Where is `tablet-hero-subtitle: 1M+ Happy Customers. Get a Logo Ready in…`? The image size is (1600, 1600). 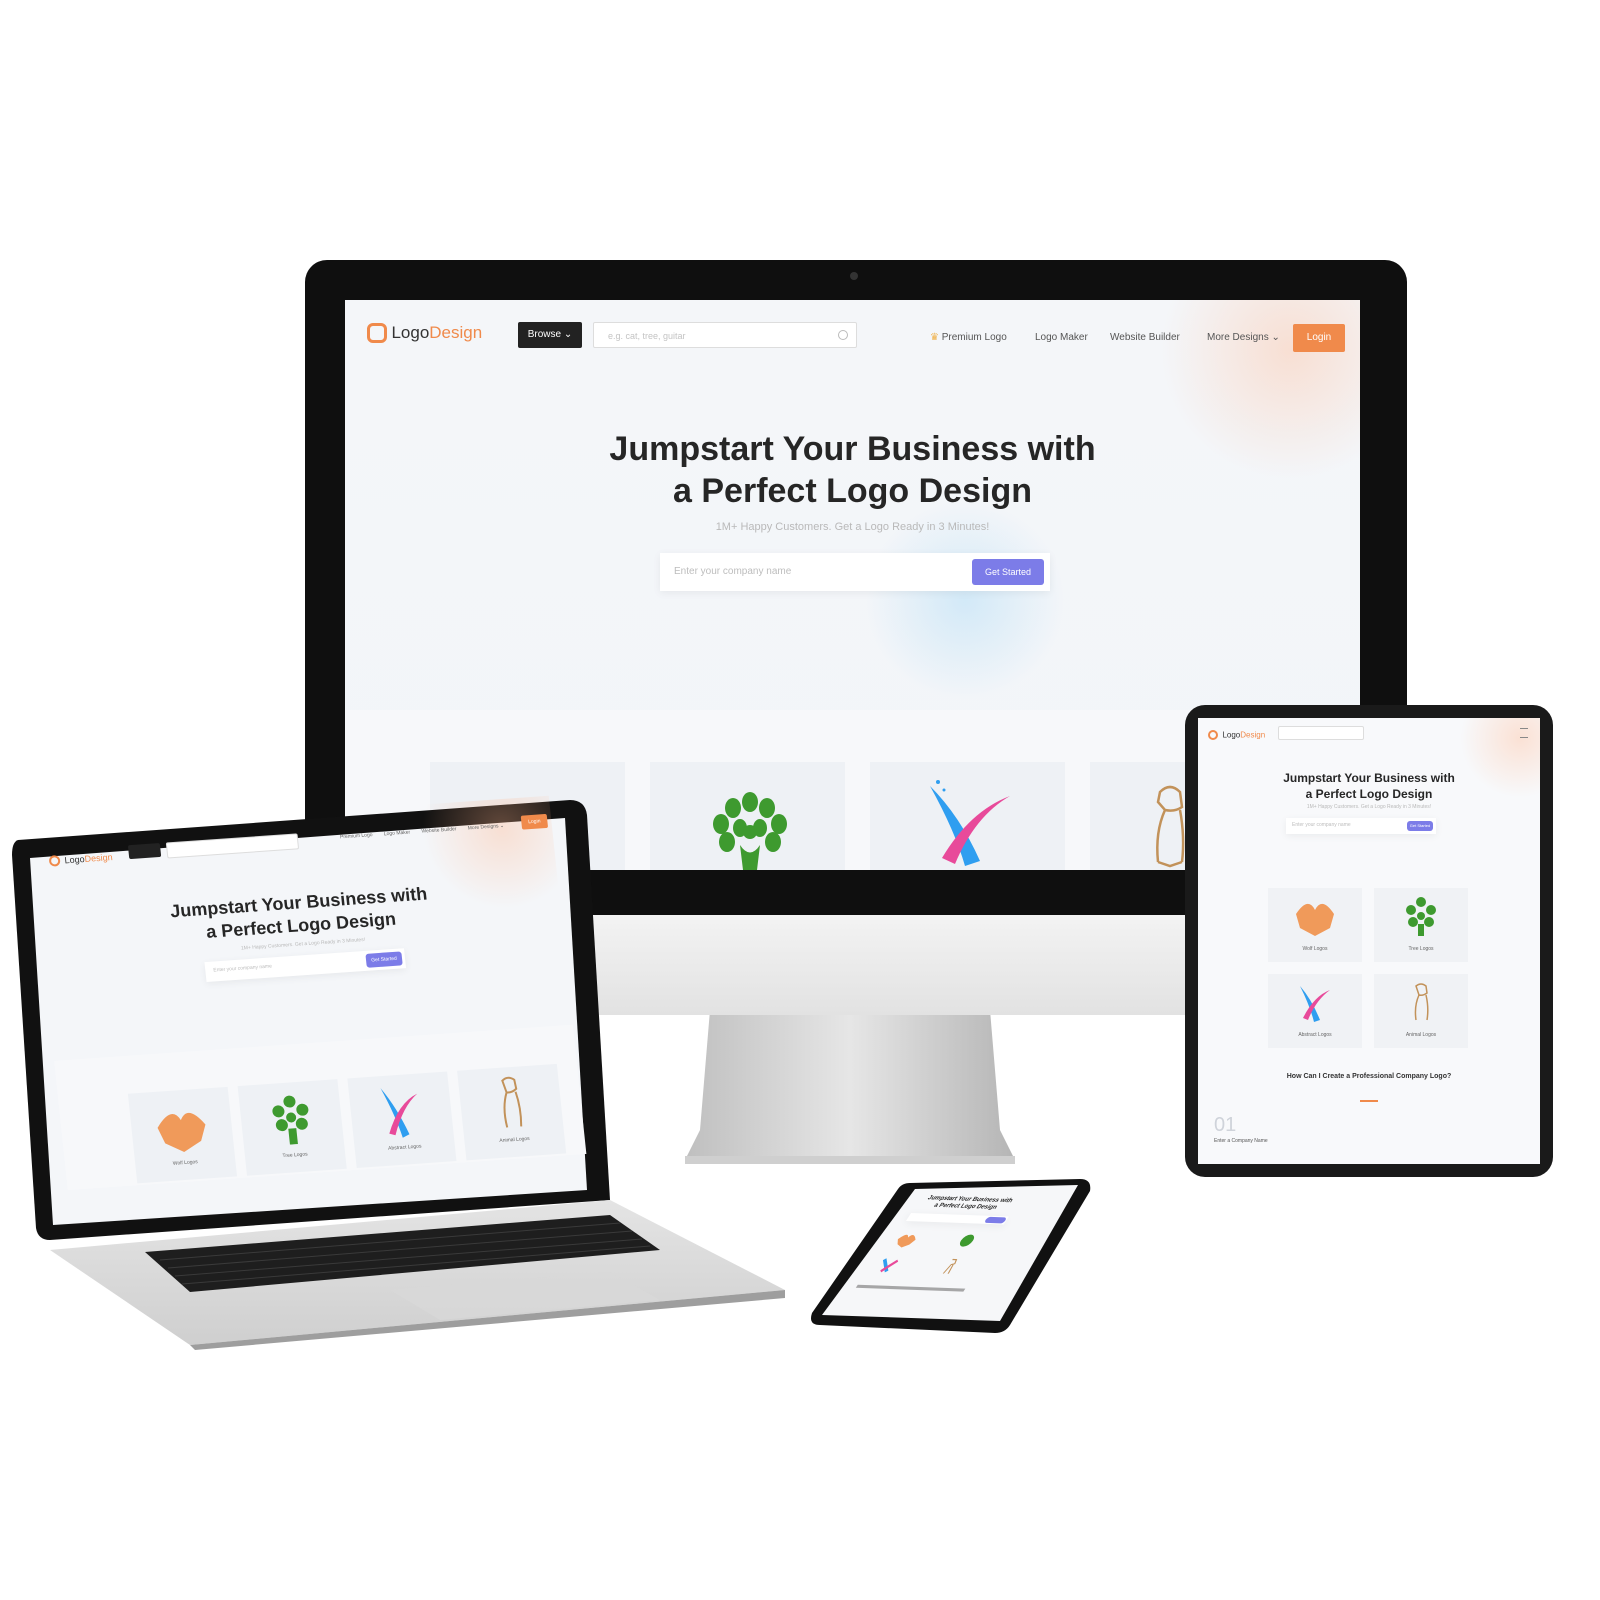
tablet-hero-subtitle: 1M+ Happy Customers. Get a Logo Ready in… is located at coordinates (1369, 807).